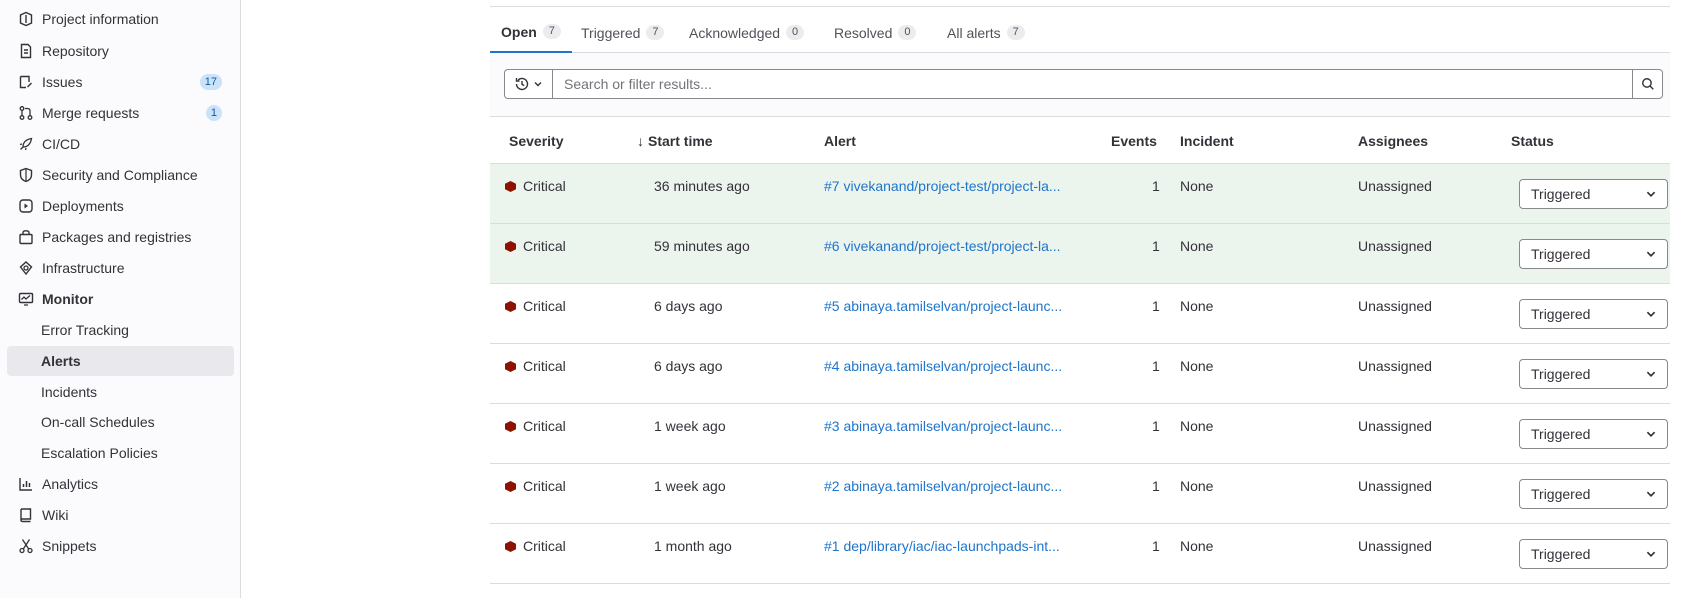  Describe the element at coordinates (120, 546) in the screenshot. I see `sidebar-item-snippets: Snippets` at that location.